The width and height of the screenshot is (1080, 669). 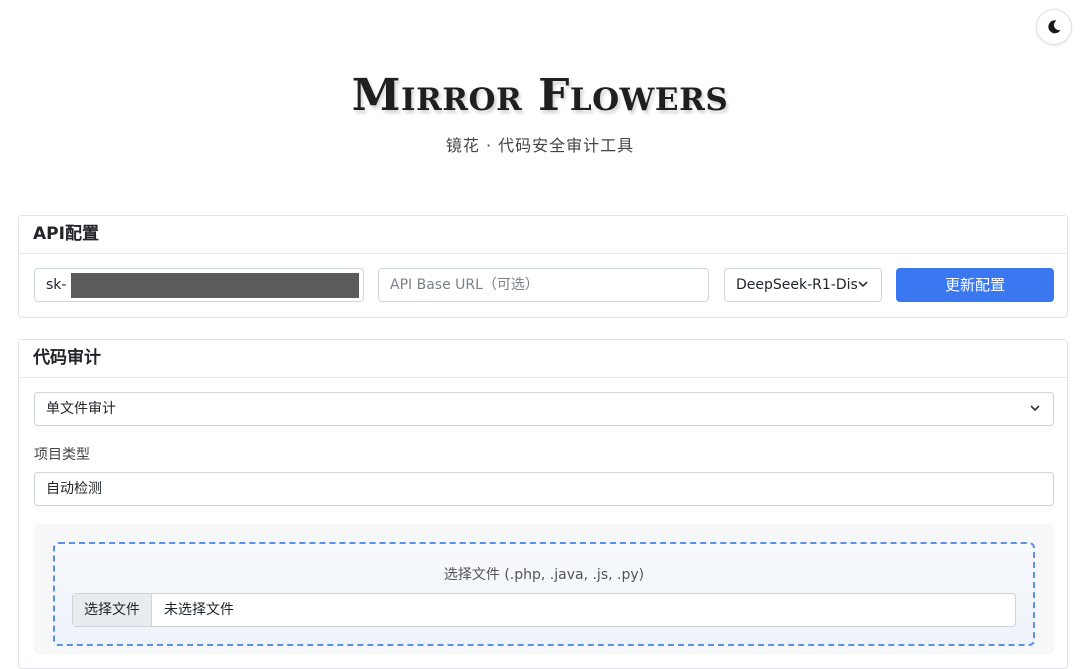 I want to click on theme-toggle-button, so click(x=1054, y=27).